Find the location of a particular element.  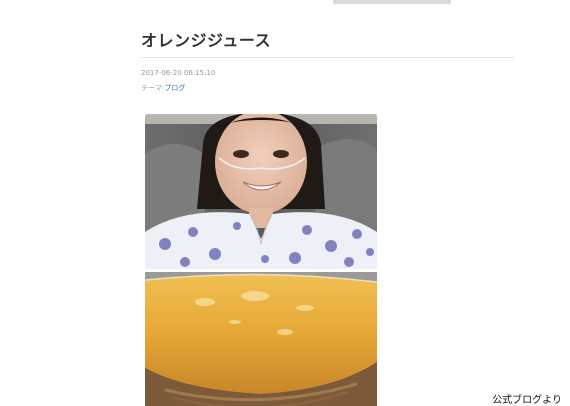

theme-label: テーマ: is located at coordinates (153, 88).